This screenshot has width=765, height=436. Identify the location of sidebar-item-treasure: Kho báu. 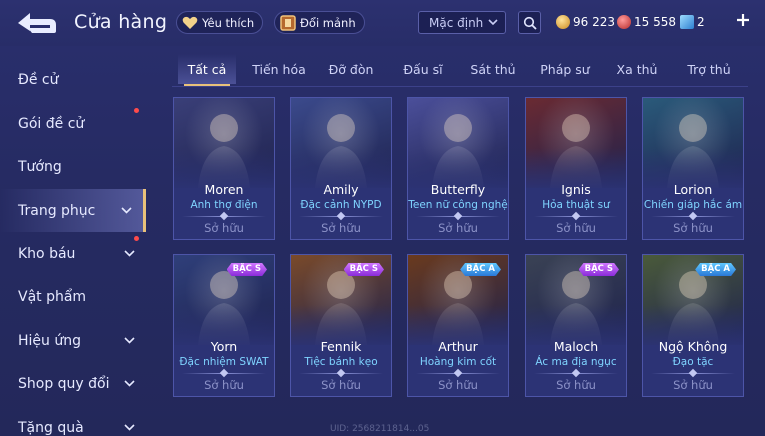
(73, 253).